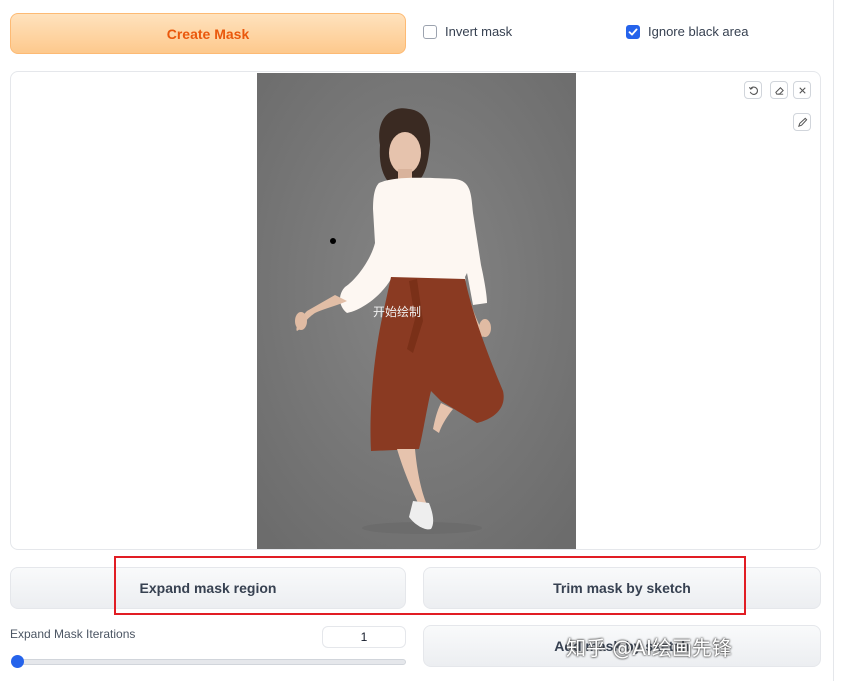  What do you see at coordinates (208, 33) in the screenshot?
I see `create-mask-button: Create Mask` at bounding box center [208, 33].